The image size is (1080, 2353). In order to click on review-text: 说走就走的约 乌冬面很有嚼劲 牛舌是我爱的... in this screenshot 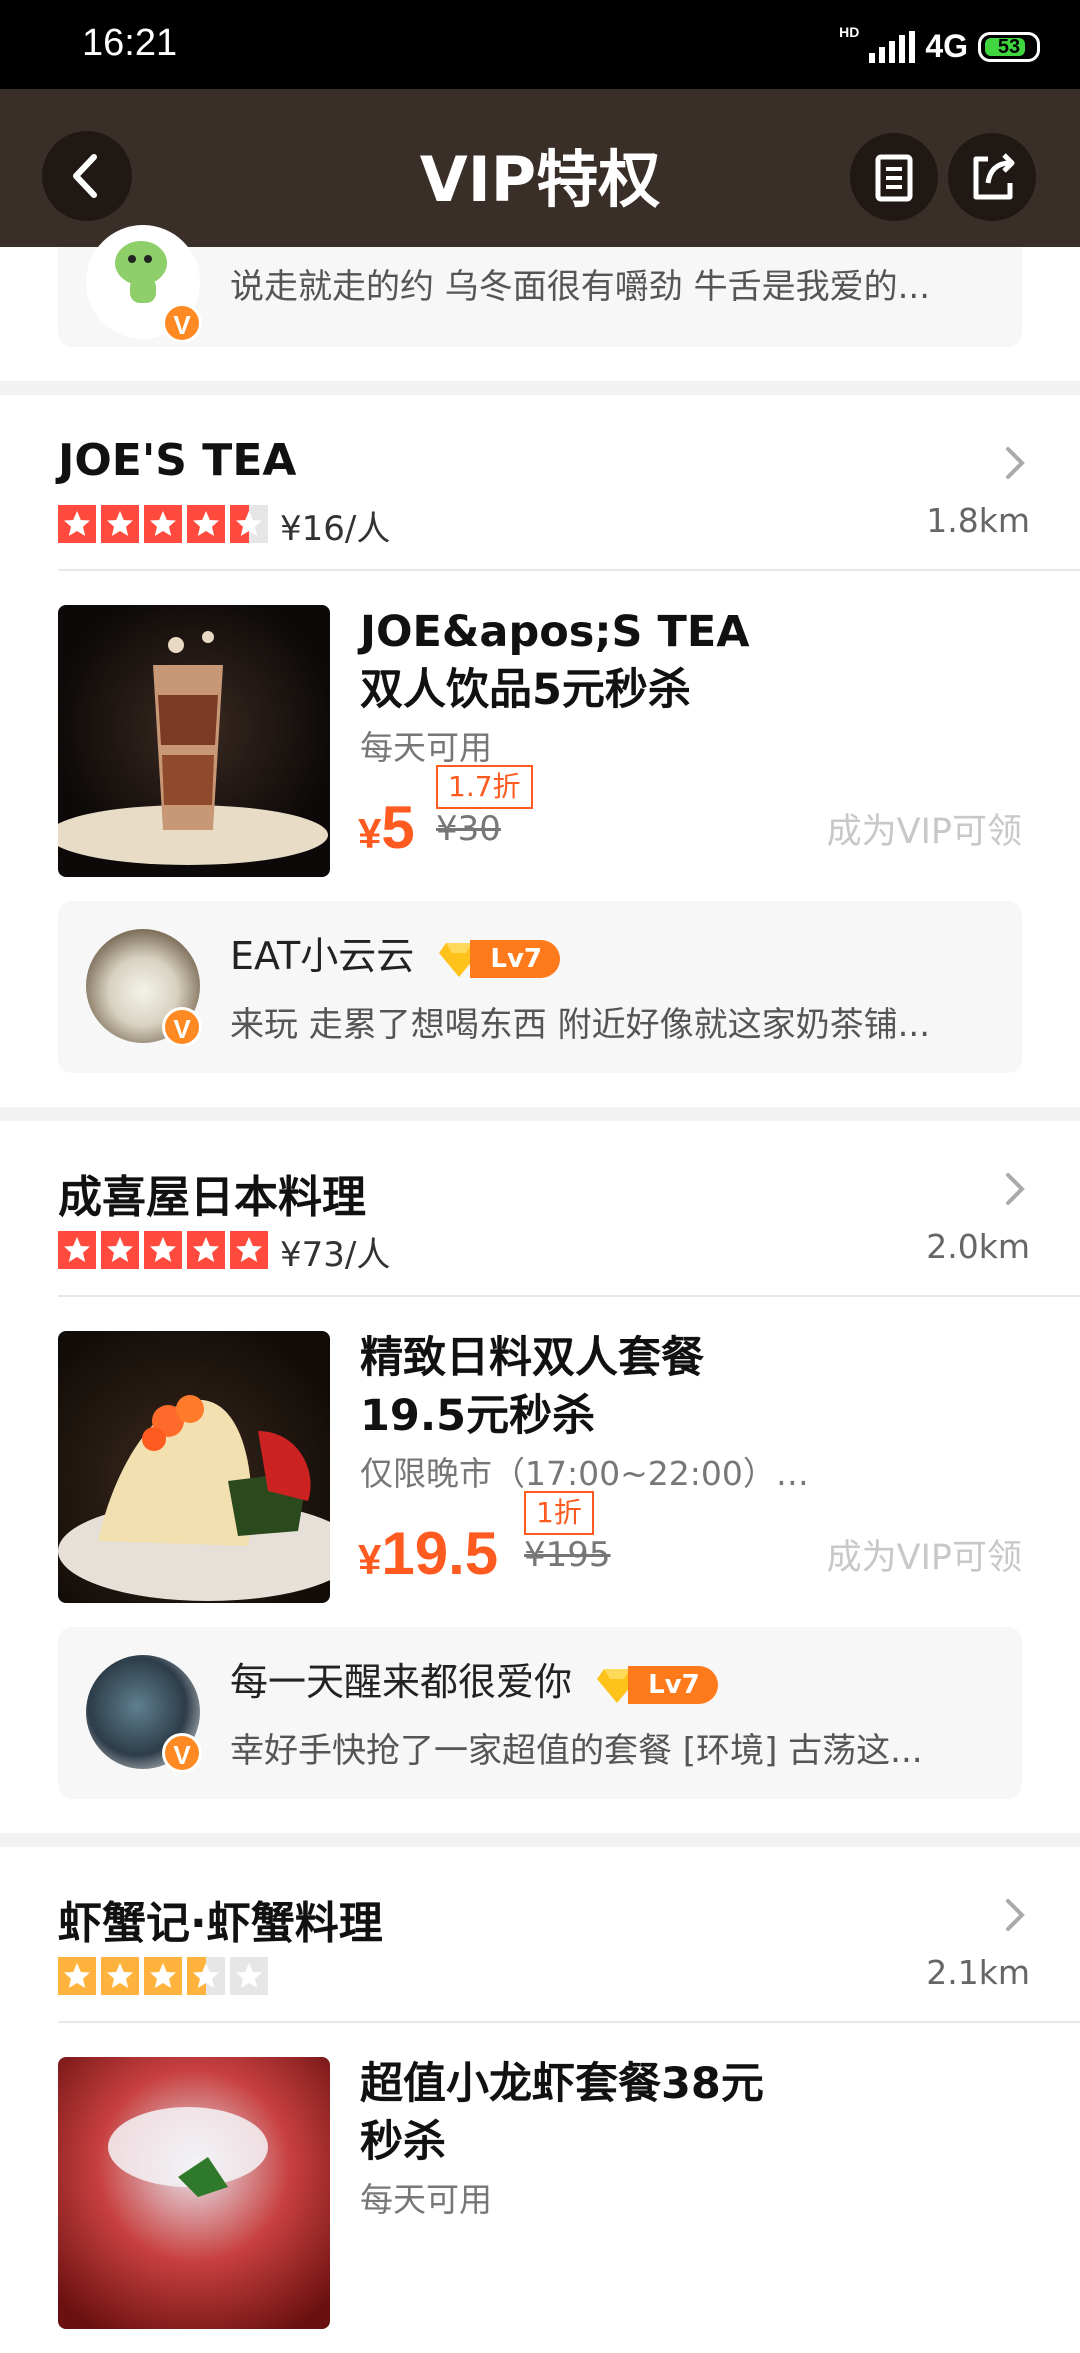, I will do `click(580, 287)`.